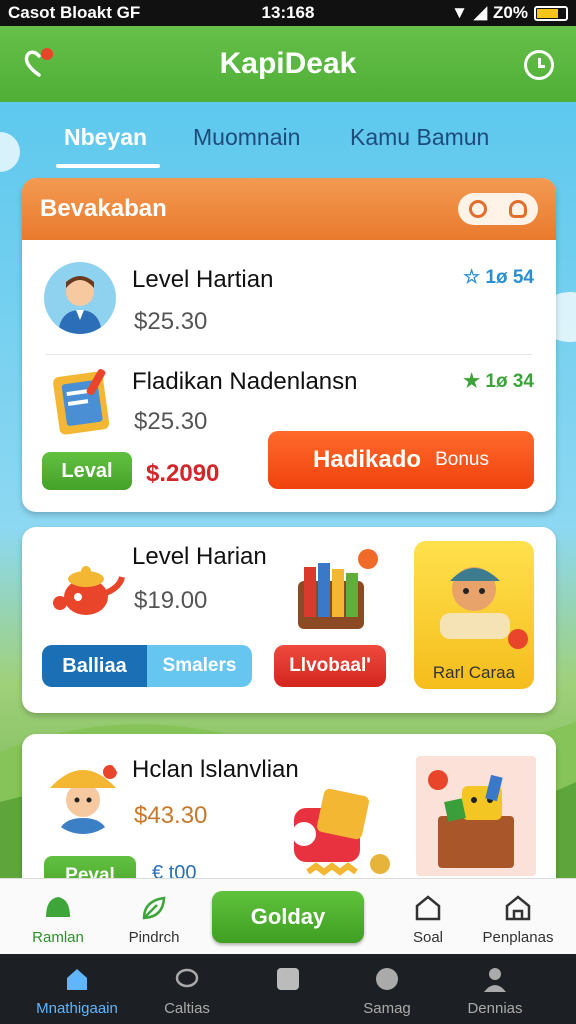  I want to click on status-icons: ▼ ◢ Z0%, so click(509, 13).